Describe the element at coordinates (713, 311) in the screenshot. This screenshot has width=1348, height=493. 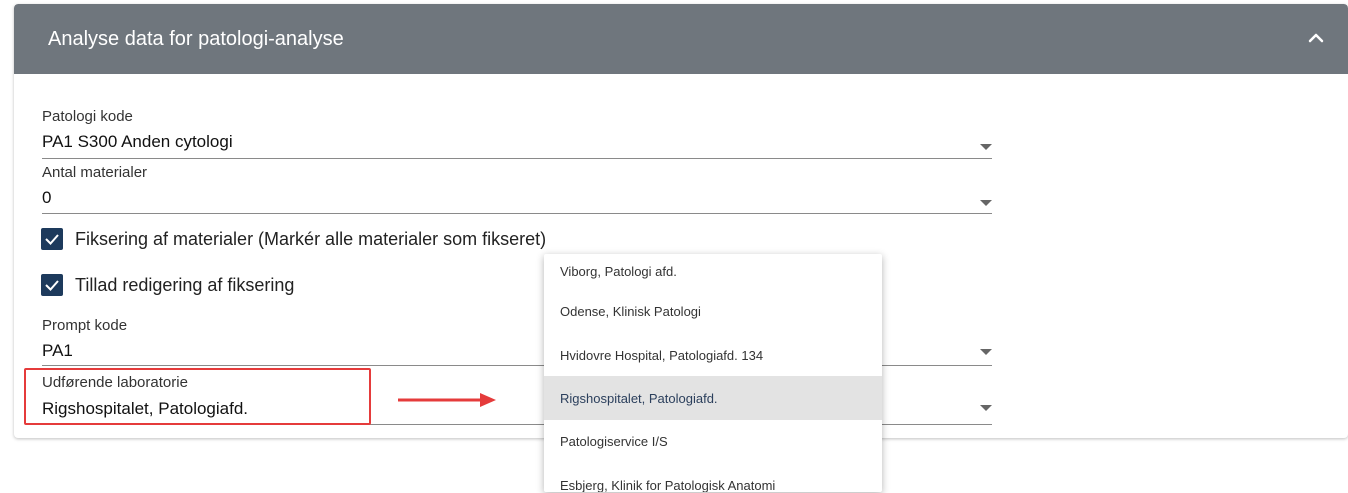
I see `dropdown-option: Odense, Klinisk Patologi` at that location.